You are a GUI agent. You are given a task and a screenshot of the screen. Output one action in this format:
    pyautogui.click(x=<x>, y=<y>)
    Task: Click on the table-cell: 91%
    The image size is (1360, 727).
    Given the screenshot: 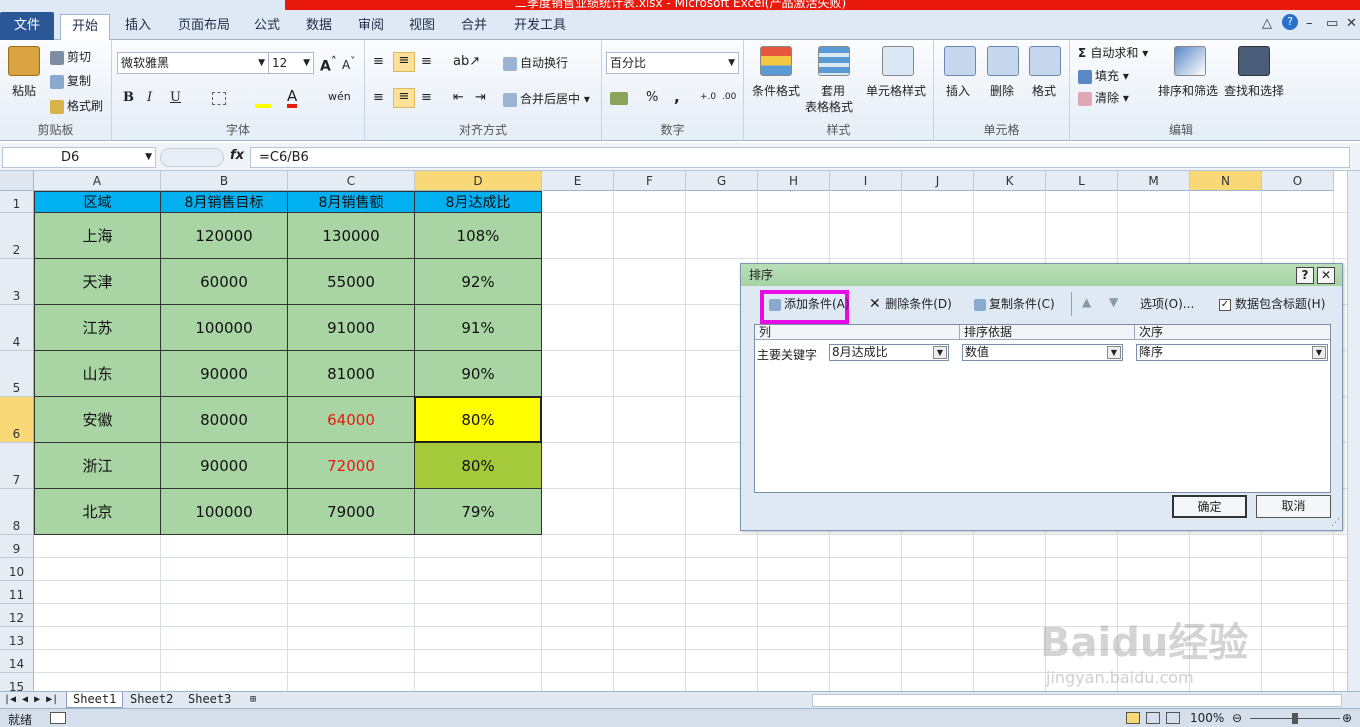 What is the action you would take?
    pyautogui.click(x=478, y=328)
    